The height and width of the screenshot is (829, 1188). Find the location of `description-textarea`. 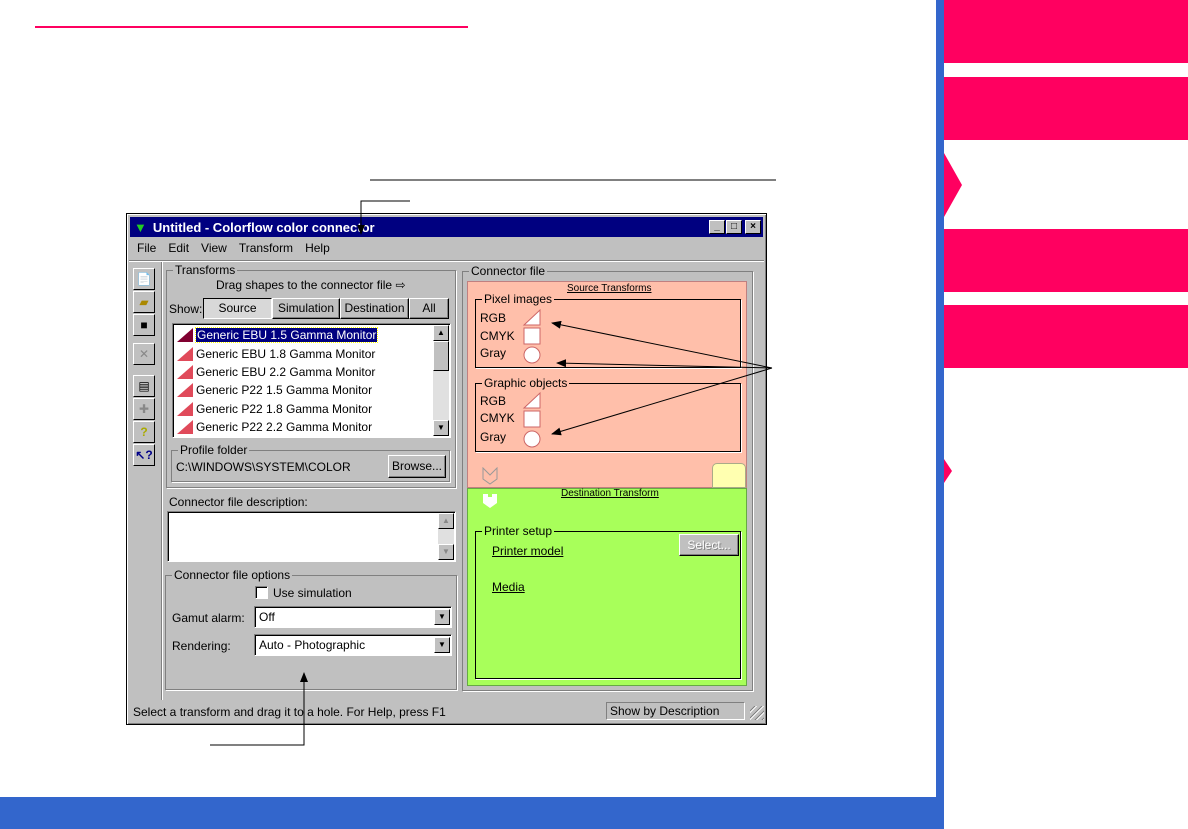

description-textarea is located at coordinates (311, 536).